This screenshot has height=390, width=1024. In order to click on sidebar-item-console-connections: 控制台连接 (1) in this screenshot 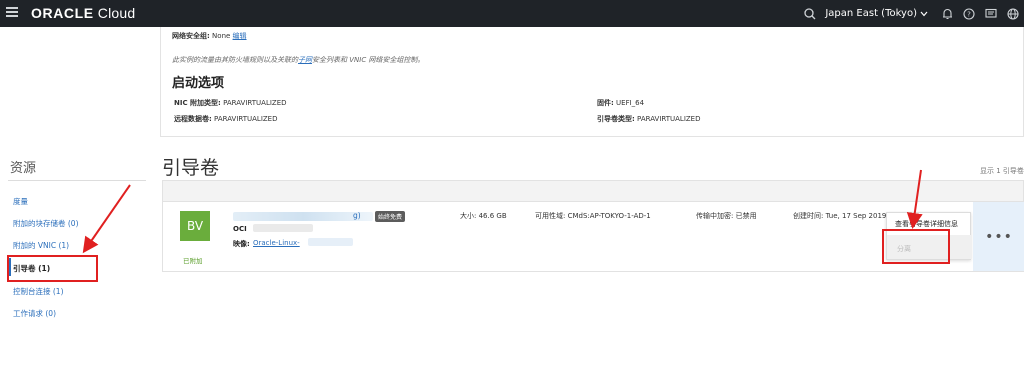, I will do `click(38, 291)`.